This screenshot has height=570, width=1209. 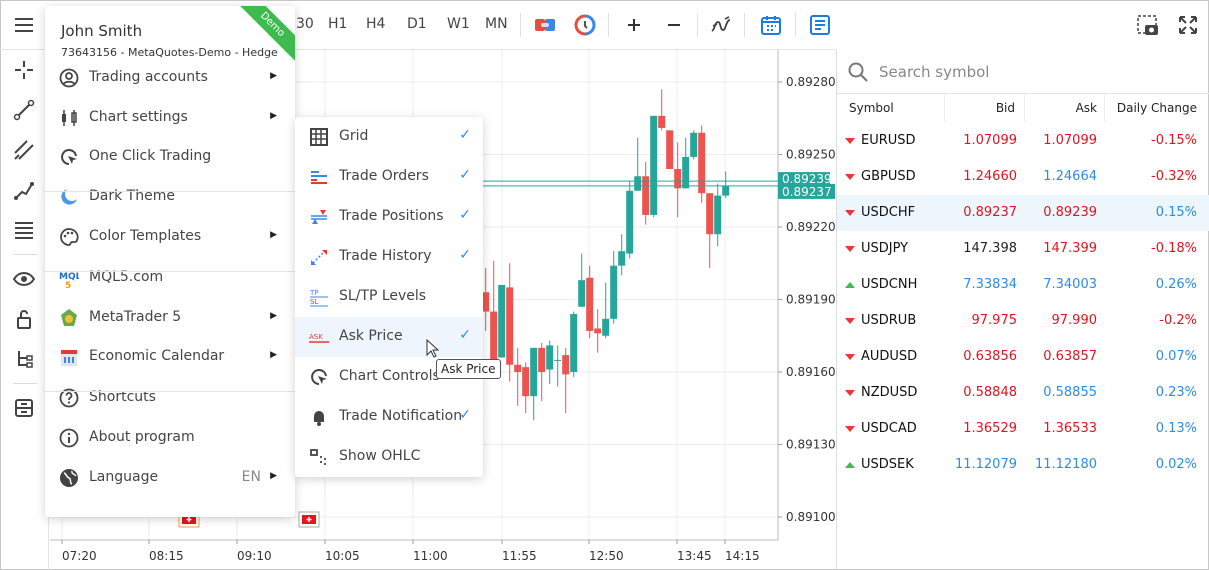 I want to click on menu-item-one-click-trading: One Click Trading, so click(x=170, y=157).